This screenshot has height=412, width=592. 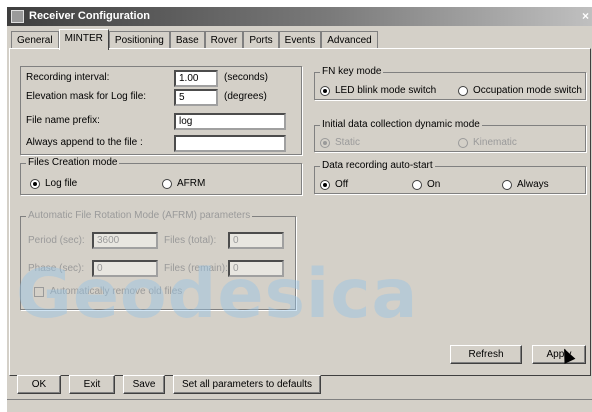 What do you see at coordinates (190, 240) in the screenshot?
I see `files-total-label: Files (total):` at bounding box center [190, 240].